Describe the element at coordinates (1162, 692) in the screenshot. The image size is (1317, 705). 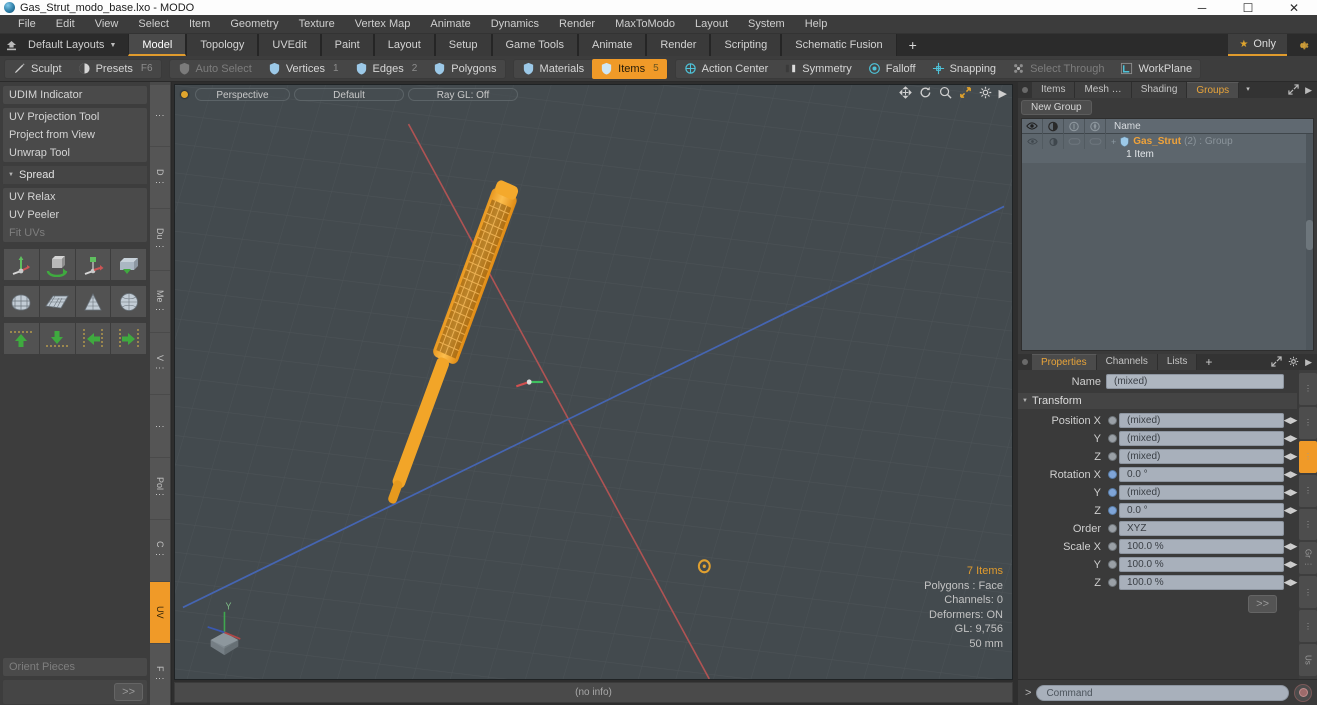
I see `command-input: Command` at that location.